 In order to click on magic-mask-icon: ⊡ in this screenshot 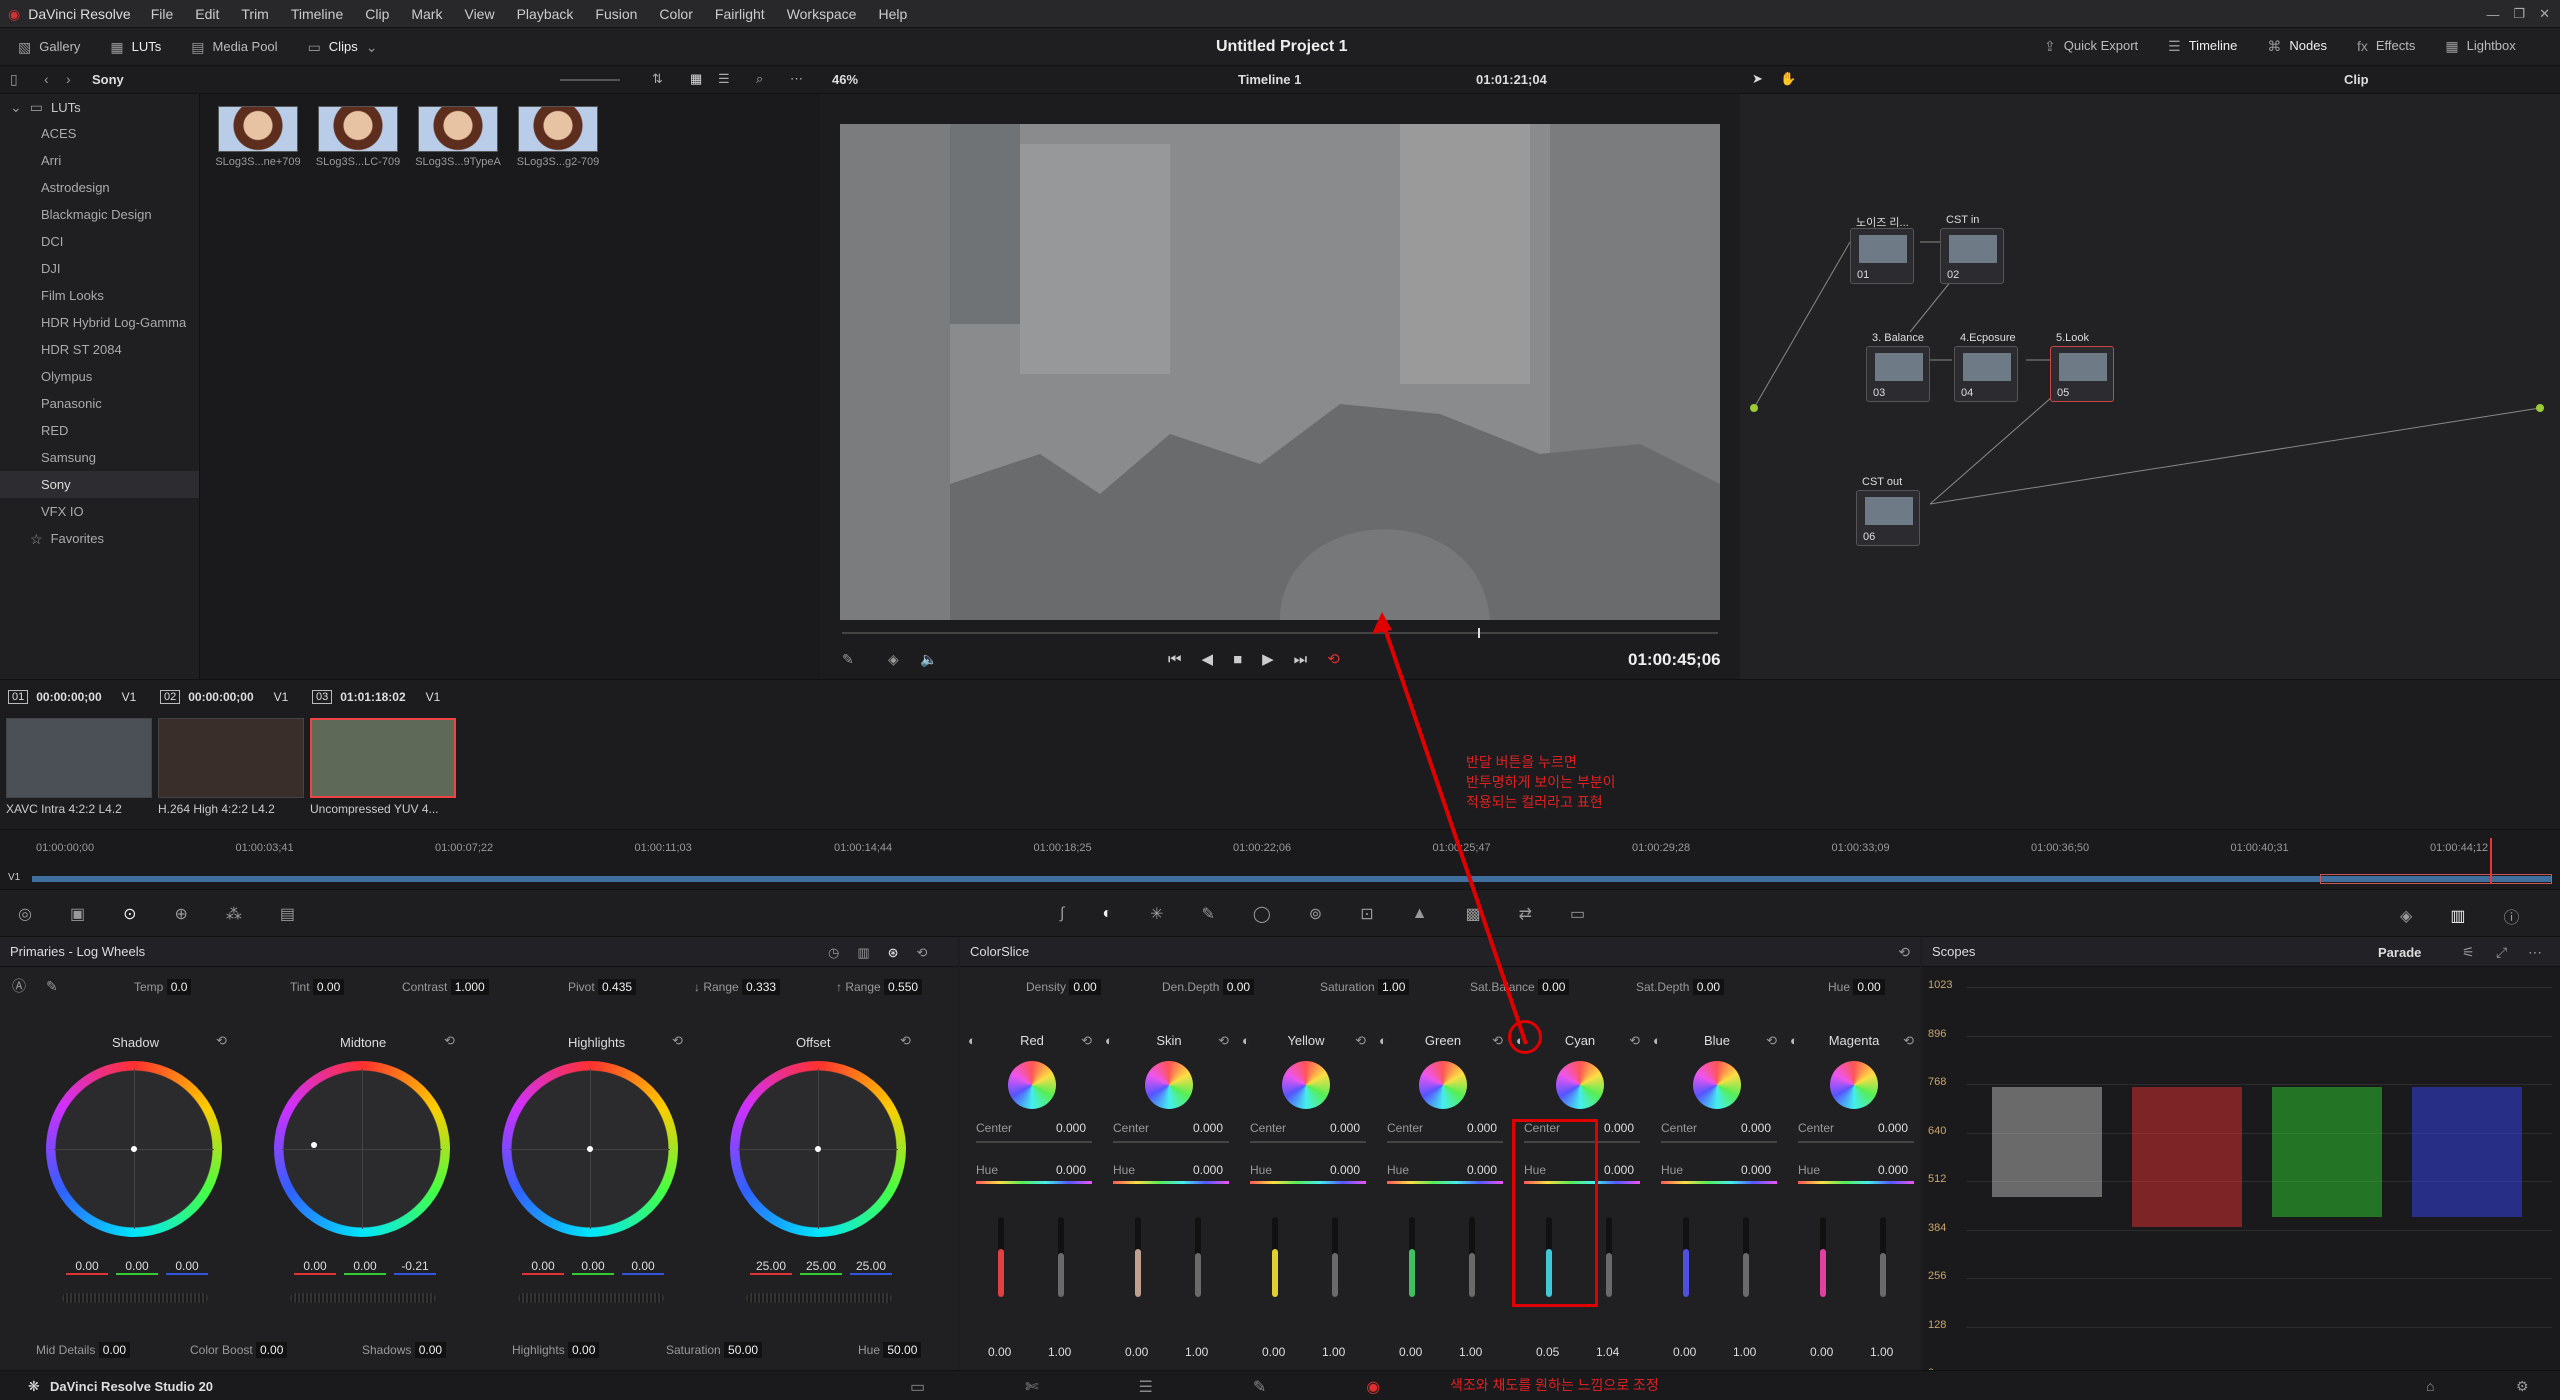, I will do `click(1366, 914)`.